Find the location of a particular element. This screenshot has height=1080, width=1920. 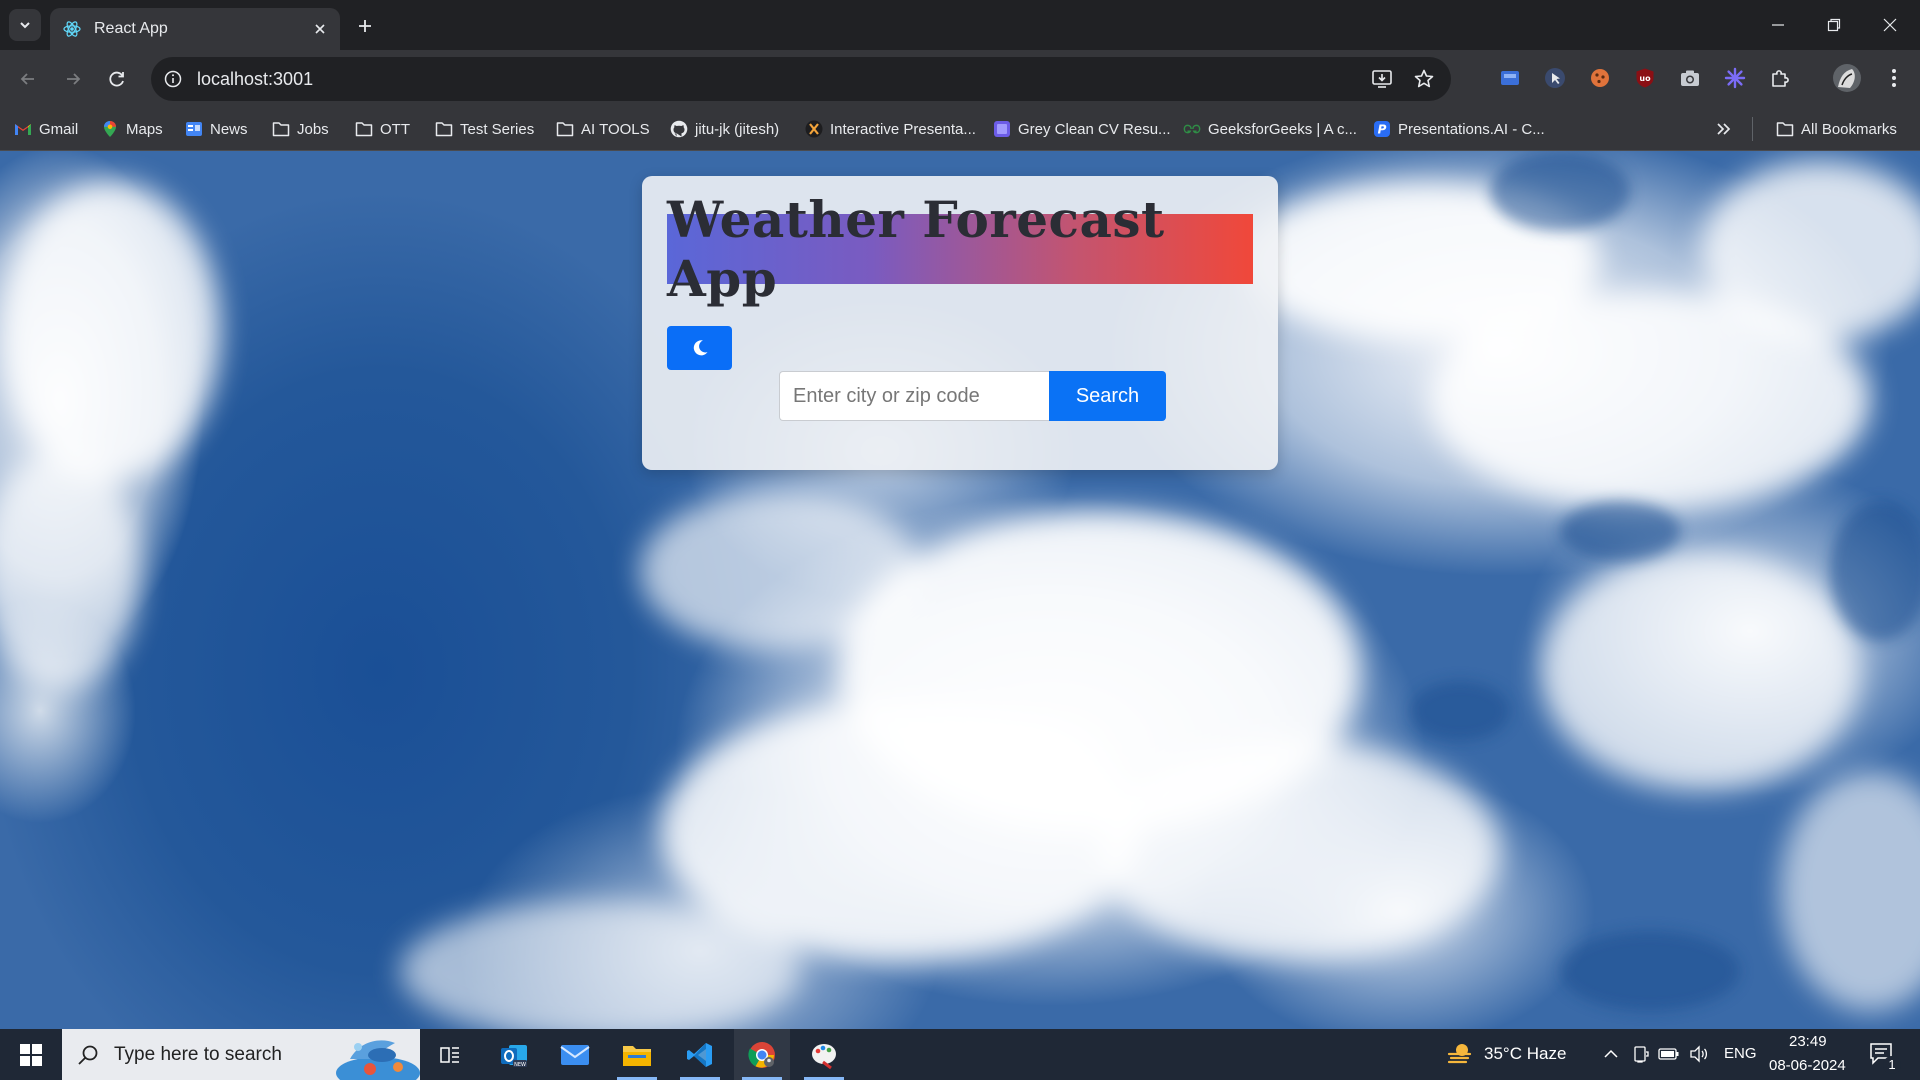

device-icon is located at coordinates (1641, 1054).